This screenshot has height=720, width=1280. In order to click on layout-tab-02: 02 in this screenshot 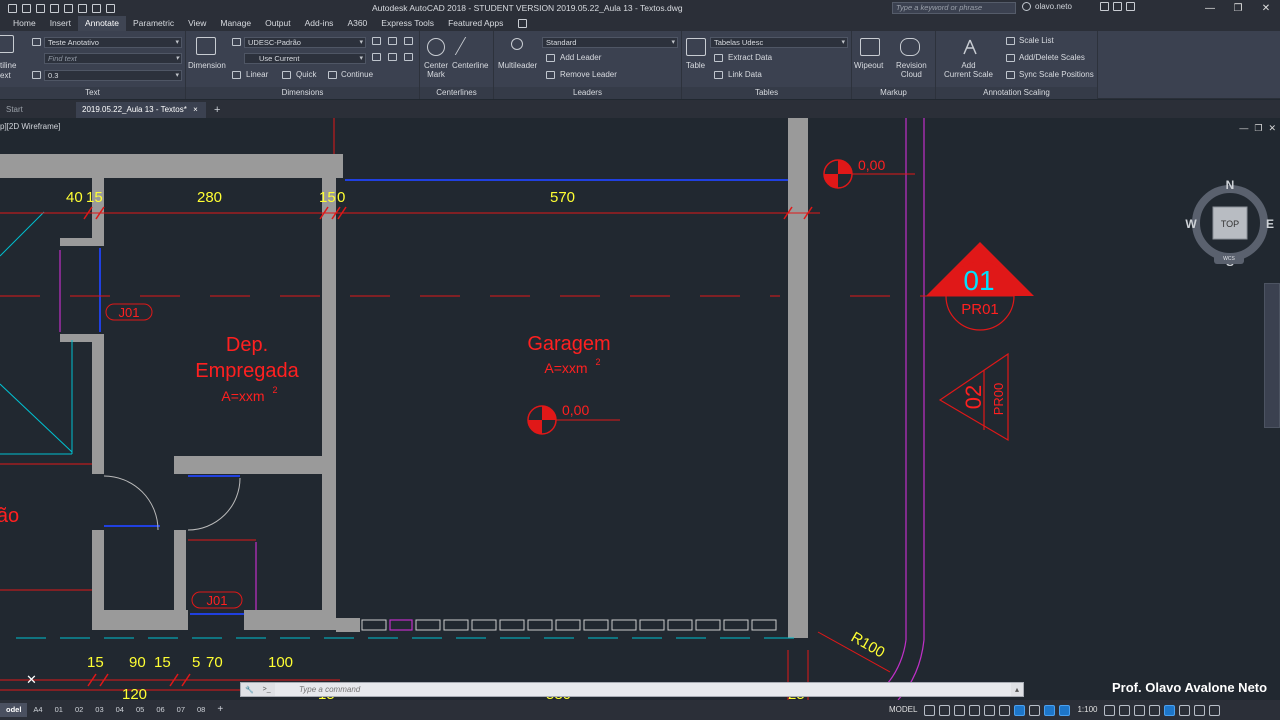, I will do `click(79, 710)`.